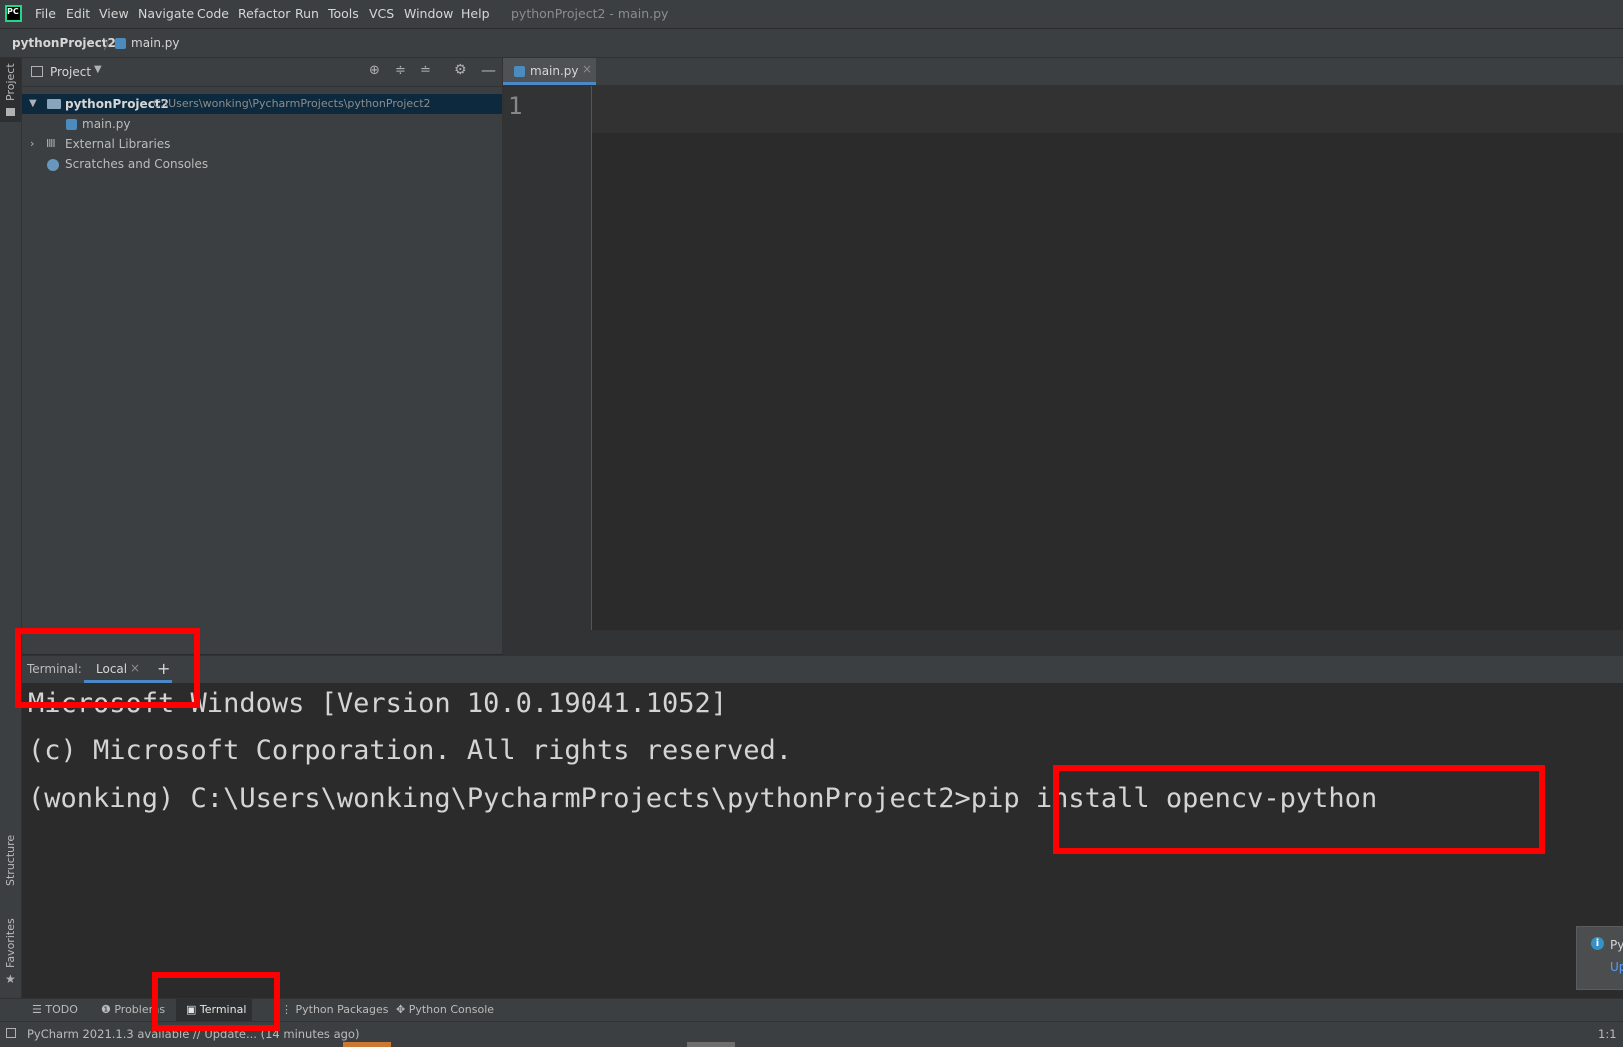  I want to click on menu-edit: Edit, so click(78, 13).